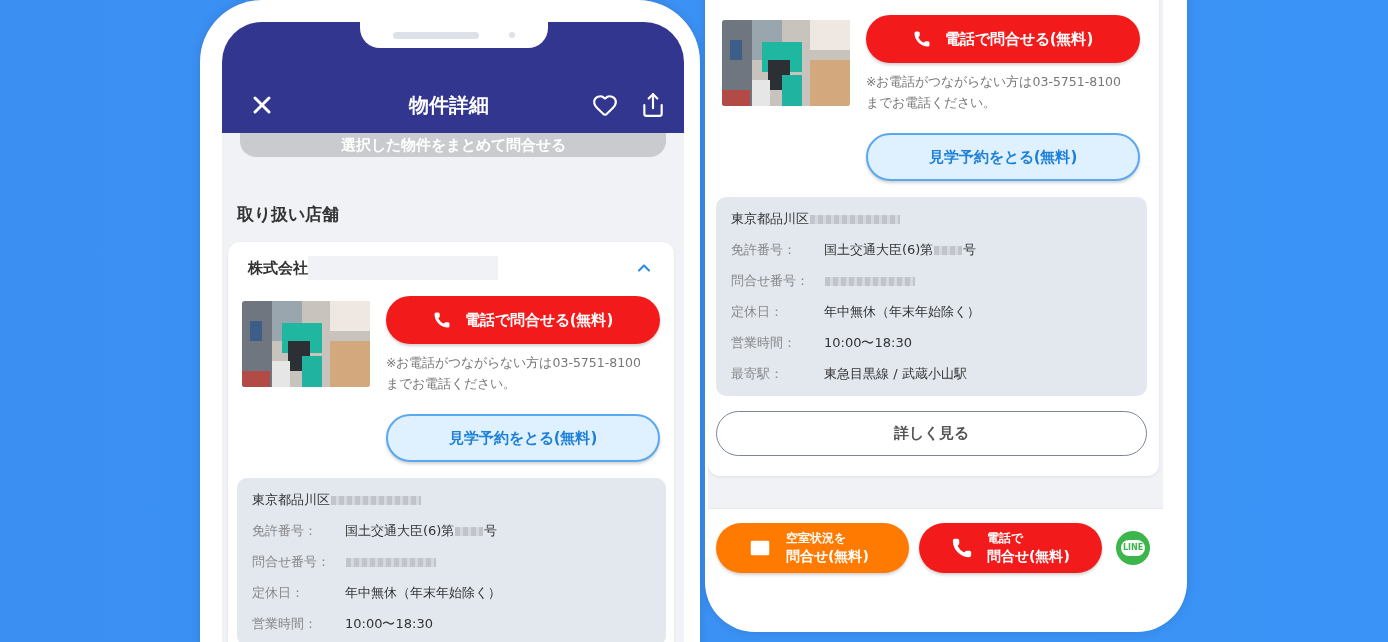 The height and width of the screenshot is (642, 1388). Describe the element at coordinates (757, 374) in the screenshot. I see `info-label: 最寄駅：` at that location.